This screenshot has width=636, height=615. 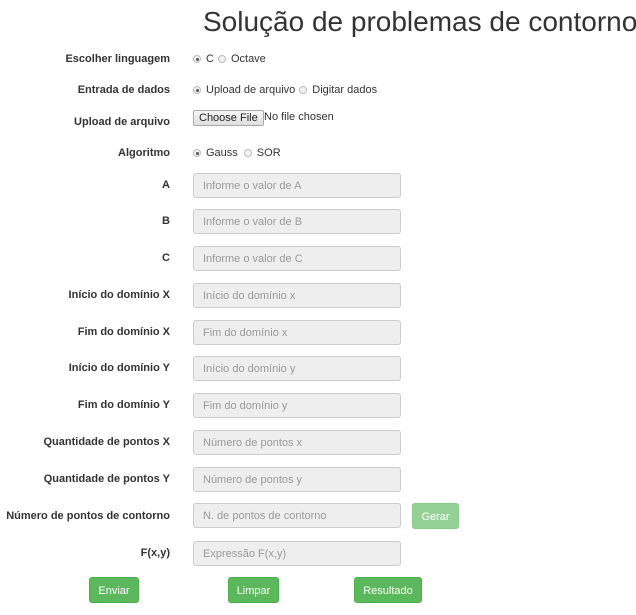 I want to click on field-c-input, so click(x=297, y=258).